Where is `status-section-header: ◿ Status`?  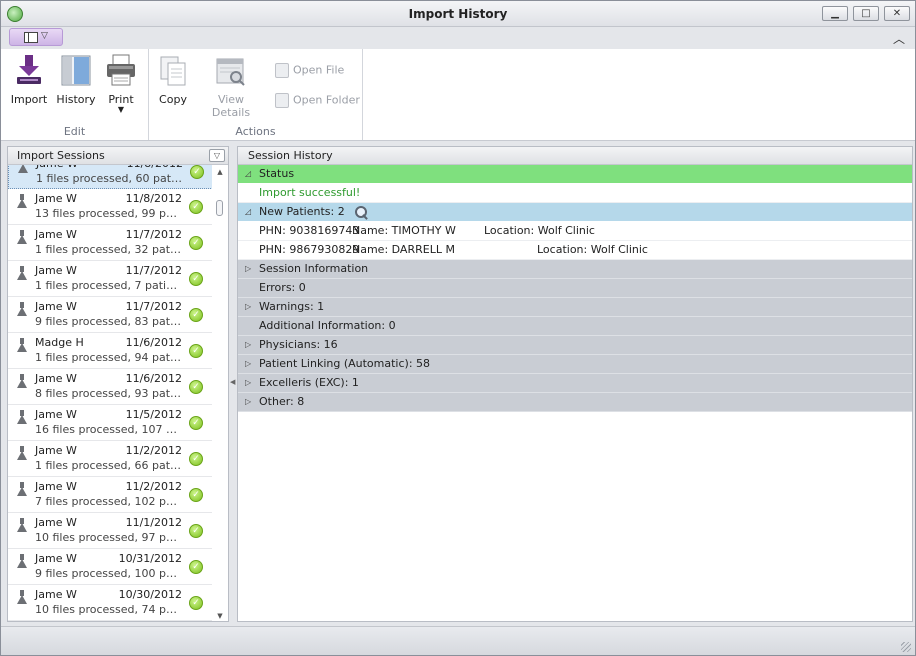
status-section-header: ◿ Status is located at coordinates (575, 174).